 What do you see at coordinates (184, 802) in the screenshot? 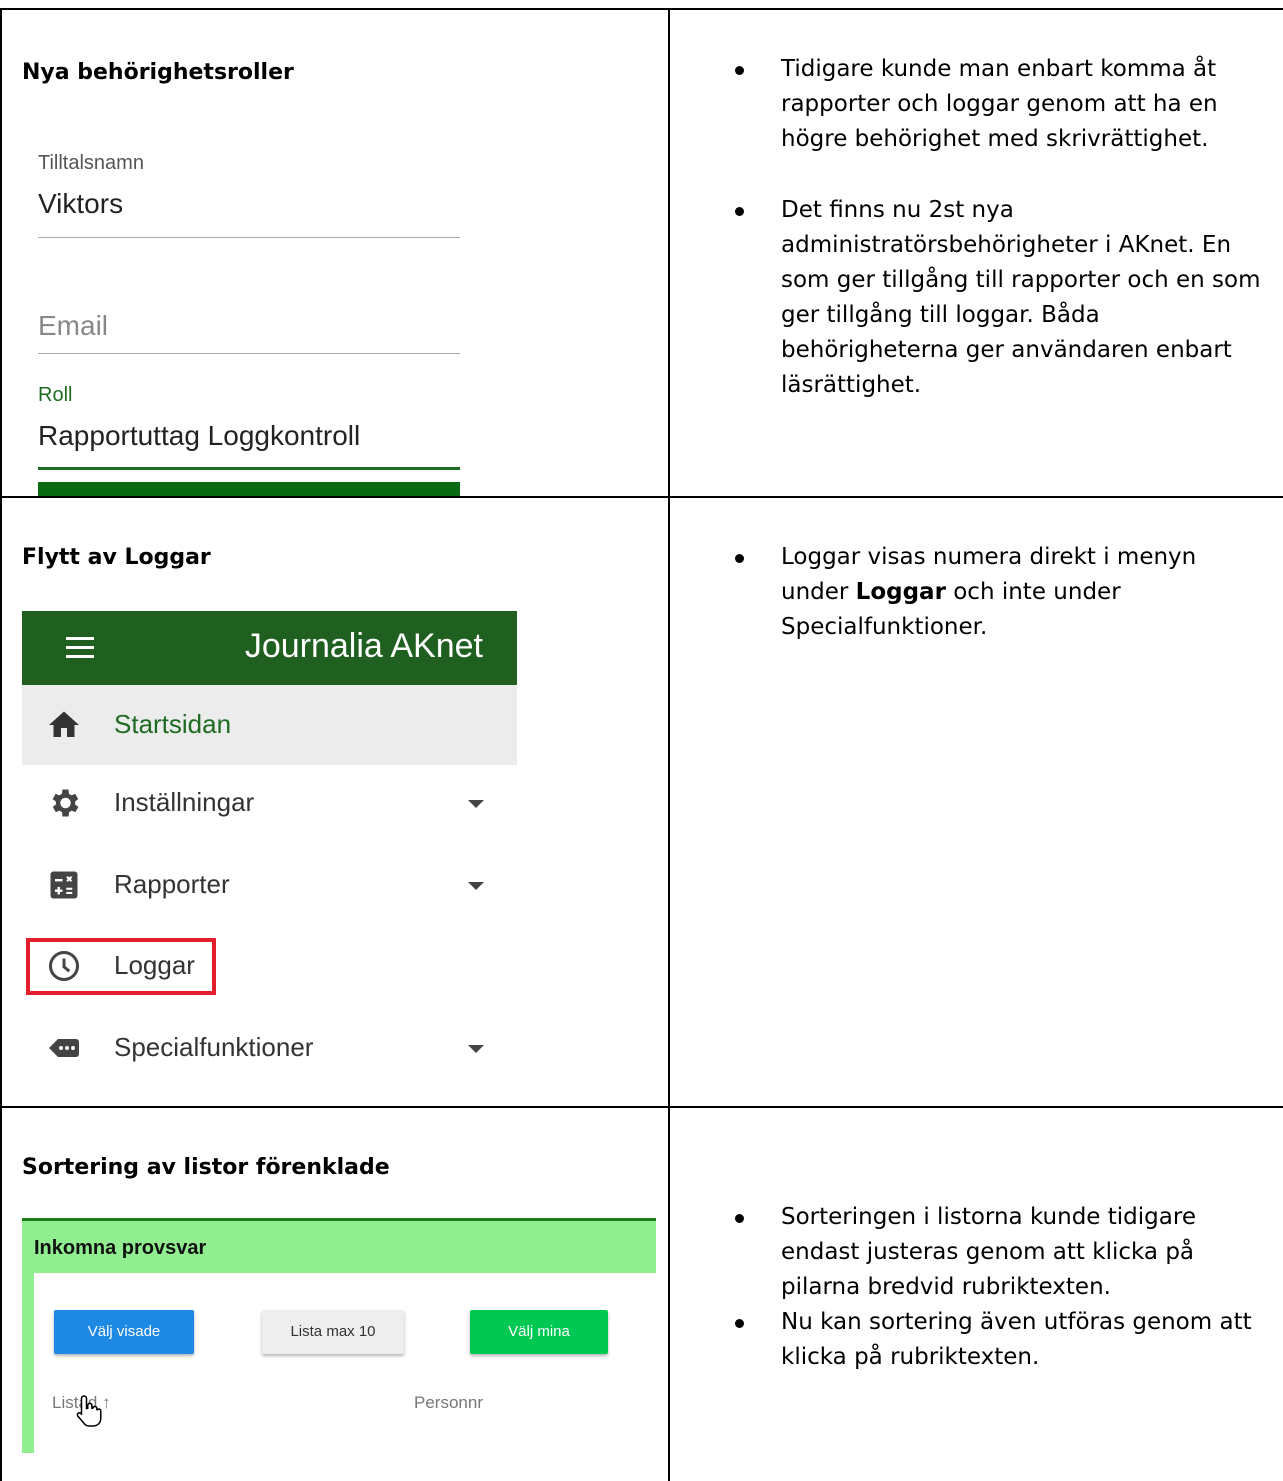
I see `nav-item-label: Inställningar` at bounding box center [184, 802].